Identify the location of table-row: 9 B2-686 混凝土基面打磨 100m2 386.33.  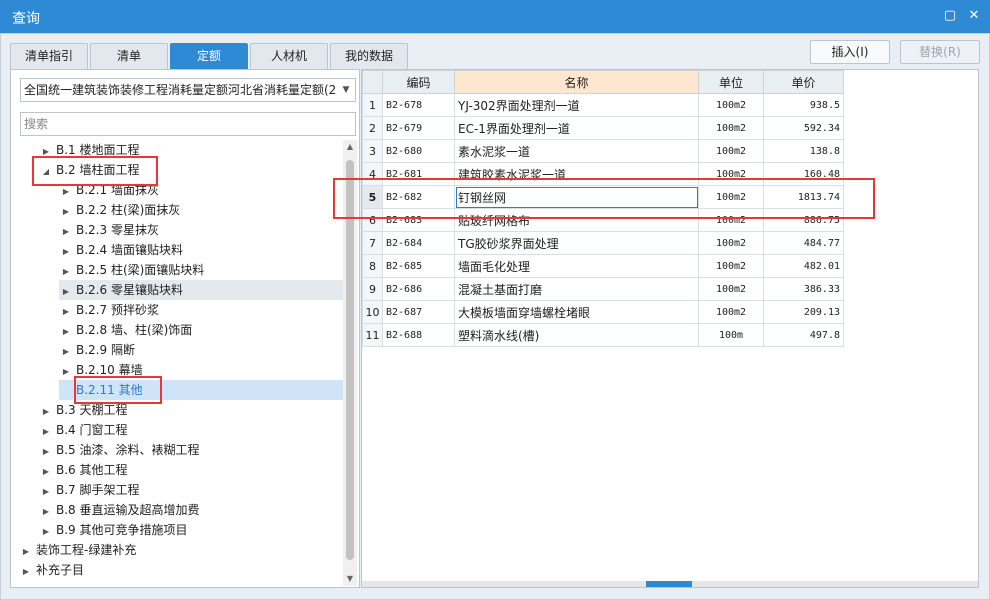
(603, 289).